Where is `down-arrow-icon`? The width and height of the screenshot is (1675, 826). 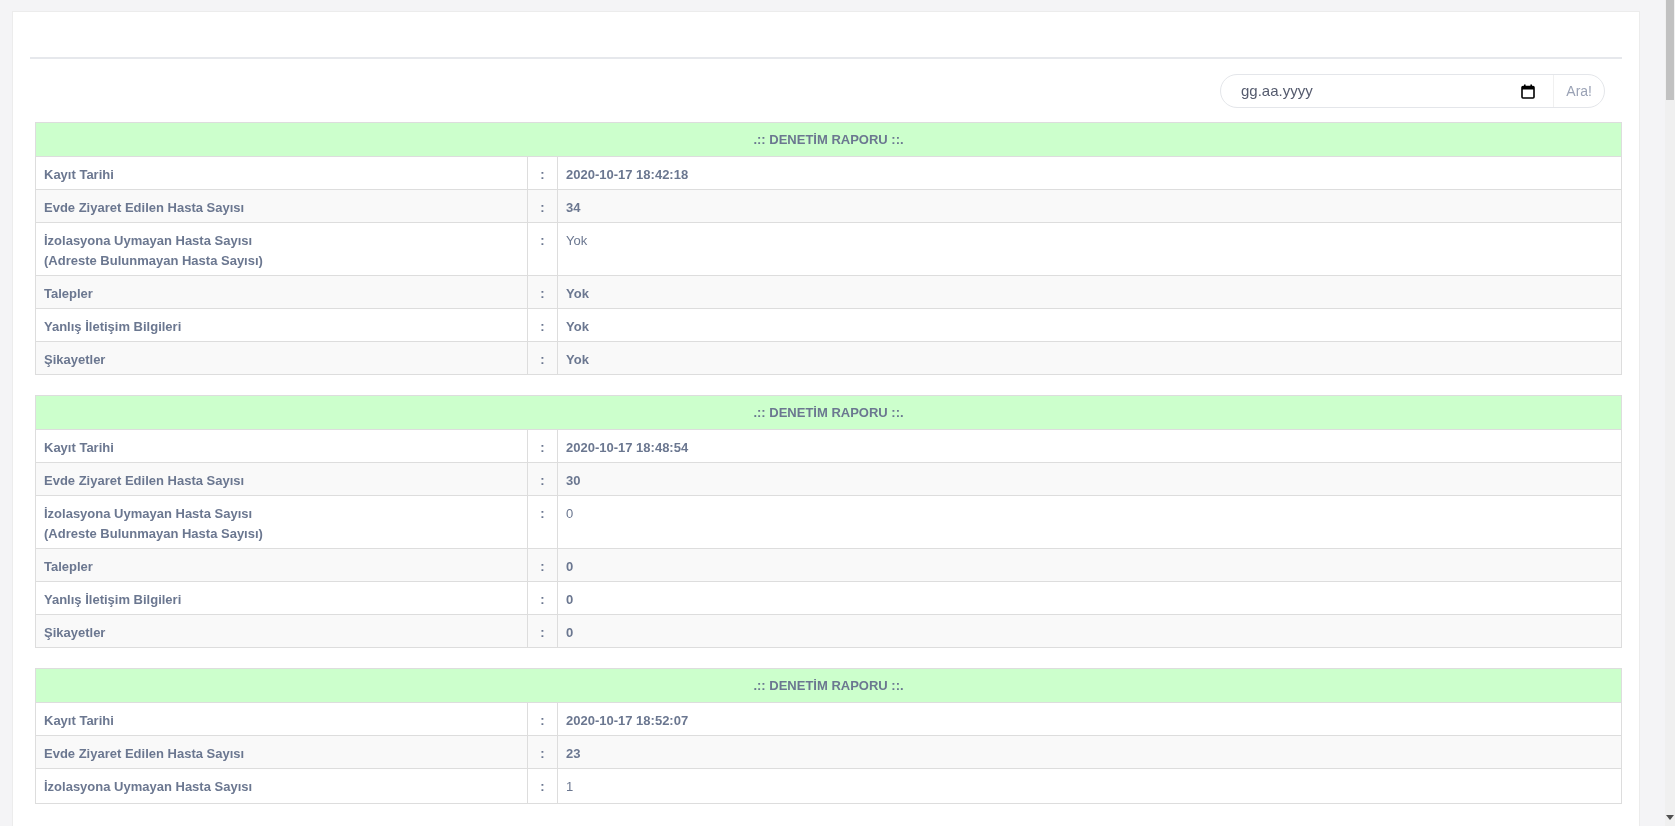
down-arrow-icon is located at coordinates (1670, 817).